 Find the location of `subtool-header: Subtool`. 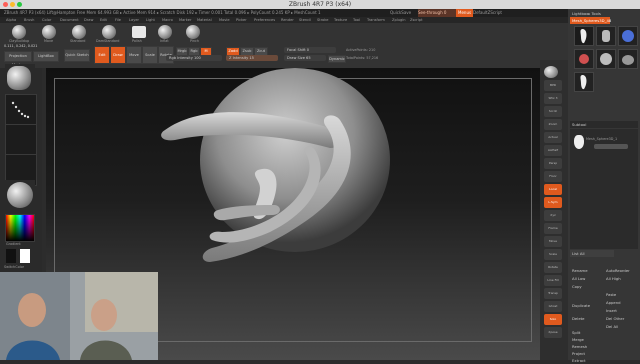

subtool-header: Subtool is located at coordinates (604, 124).